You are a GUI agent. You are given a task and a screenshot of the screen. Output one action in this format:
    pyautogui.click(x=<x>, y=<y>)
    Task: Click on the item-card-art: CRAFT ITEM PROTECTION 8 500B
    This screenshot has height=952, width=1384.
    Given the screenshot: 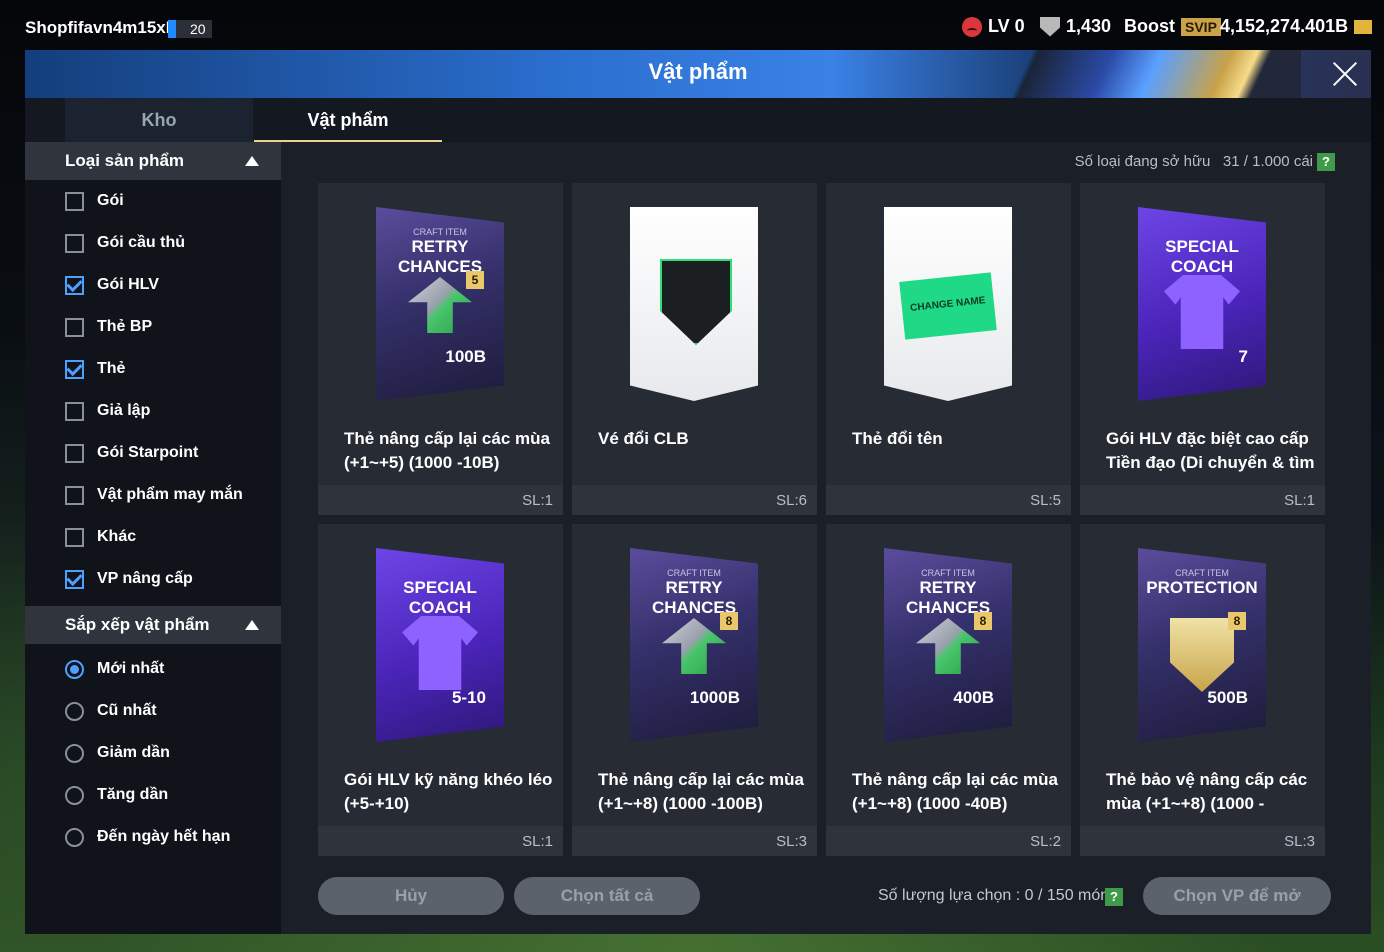 What is the action you would take?
    pyautogui.click(x=1202, y=645)
    